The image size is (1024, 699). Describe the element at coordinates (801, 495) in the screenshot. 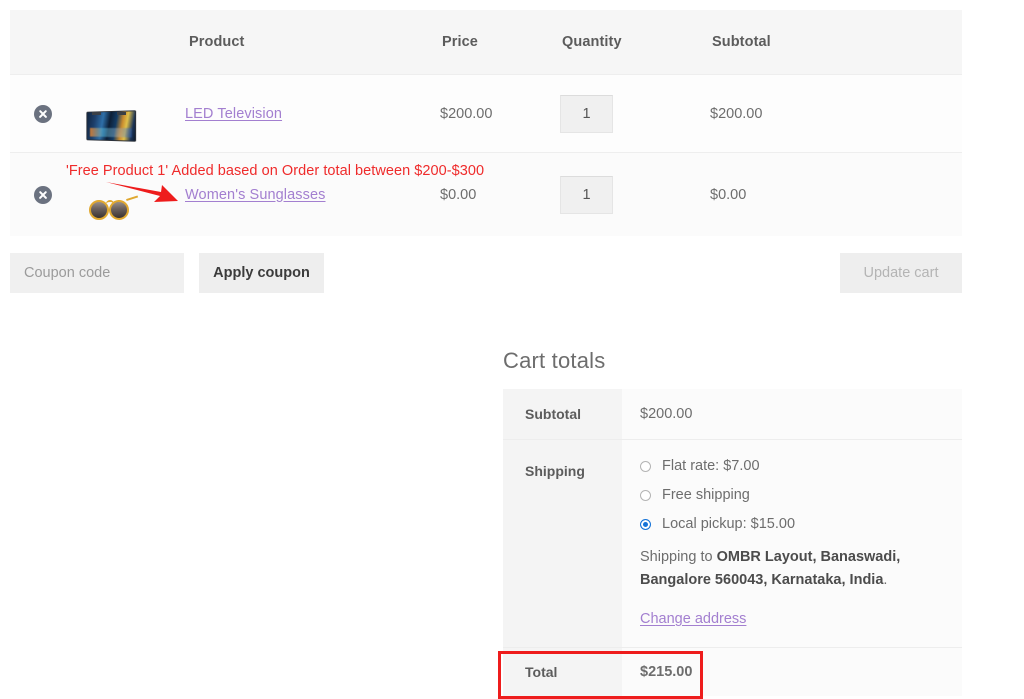

I see `shipping-option-free-shipping: Free shipping` at that location.